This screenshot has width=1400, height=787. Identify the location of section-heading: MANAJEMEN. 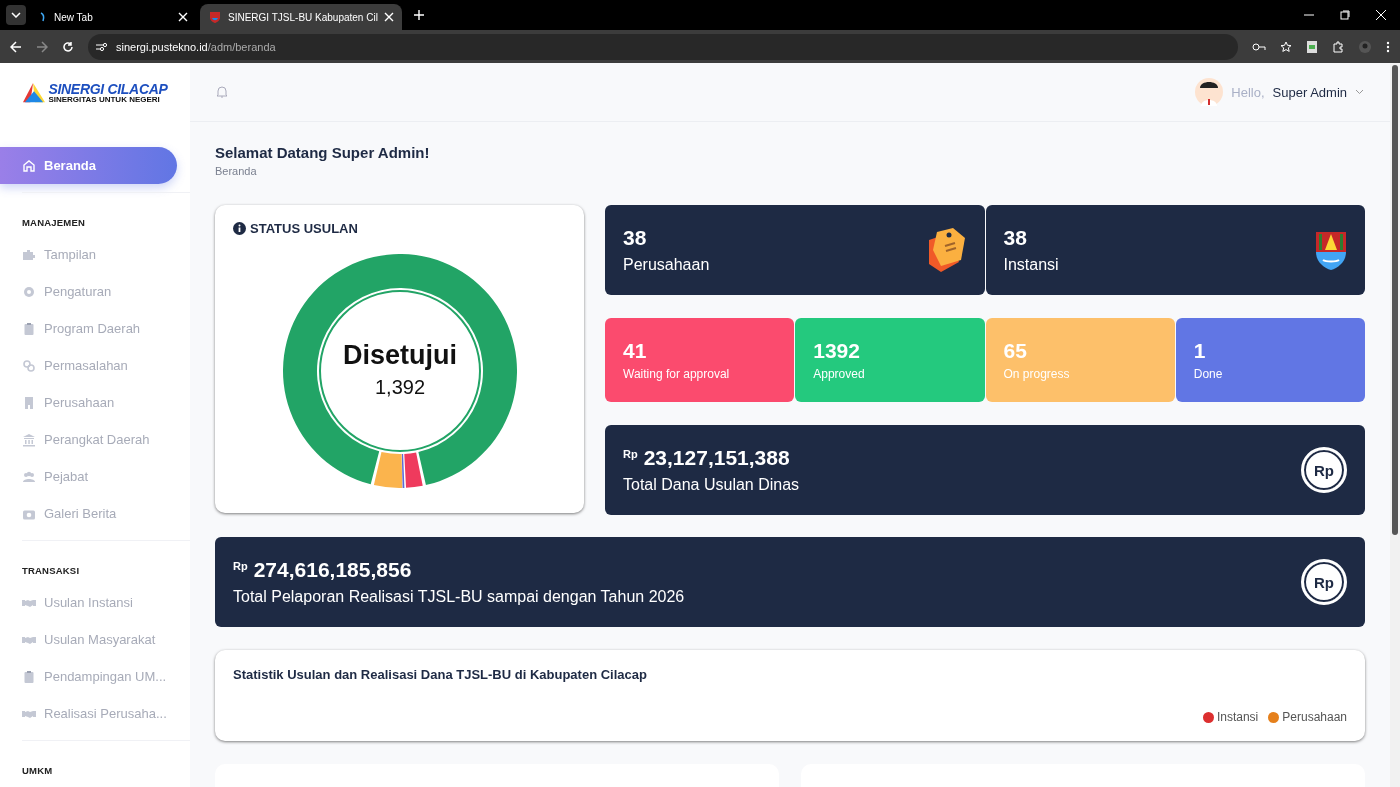
(54, 223).